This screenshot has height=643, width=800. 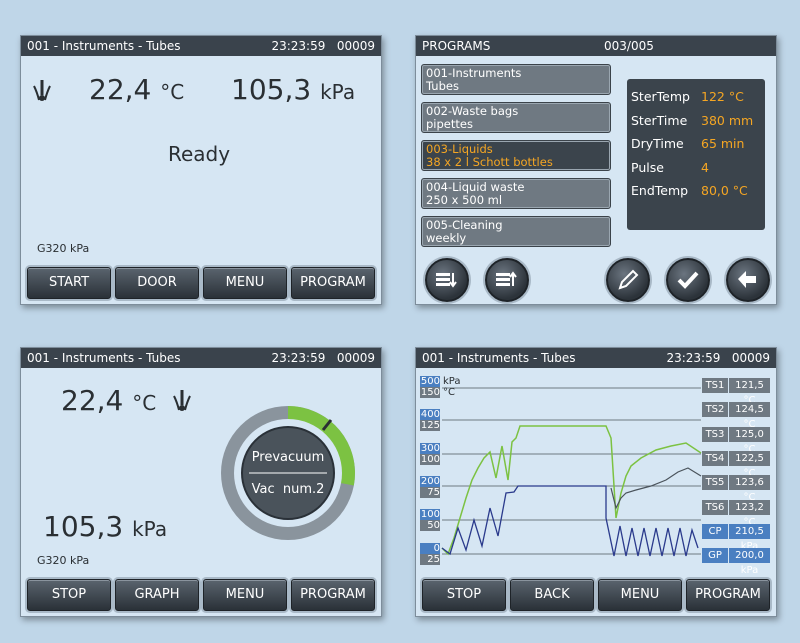 What do you see at coordinates (199, 154) in the screenshot?
I see `status-text: Ready` at bounding box center [199, 154].